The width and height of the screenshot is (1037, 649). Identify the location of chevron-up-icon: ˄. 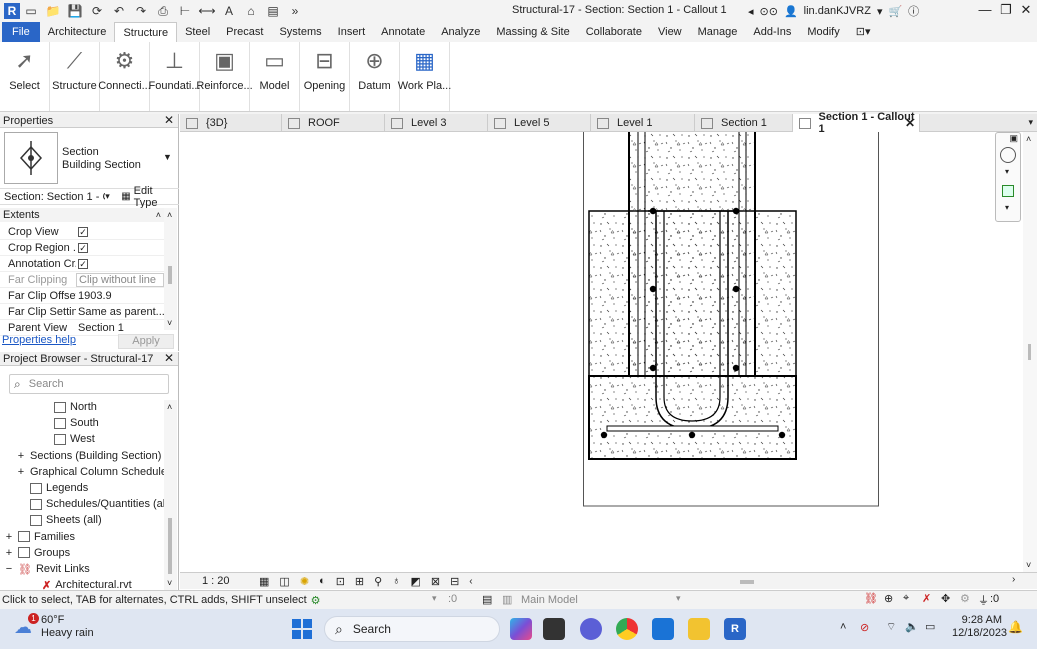
(843, 627).